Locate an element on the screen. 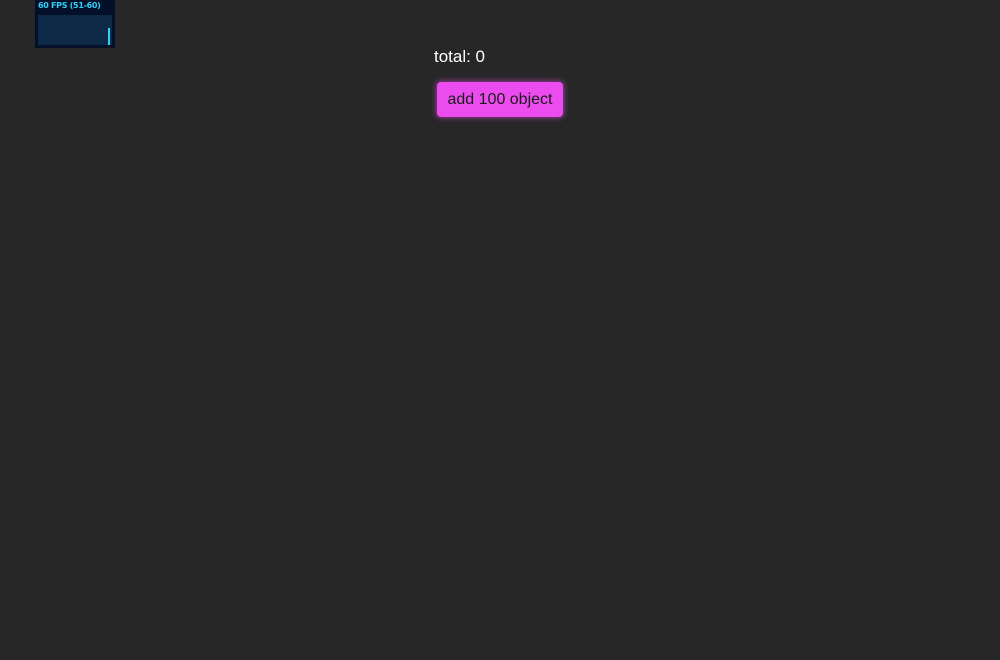 This screenshot has height=660, width=1000. fps-stats-panel: 60 FPS (51-60) is located at coordinates (75, 24).